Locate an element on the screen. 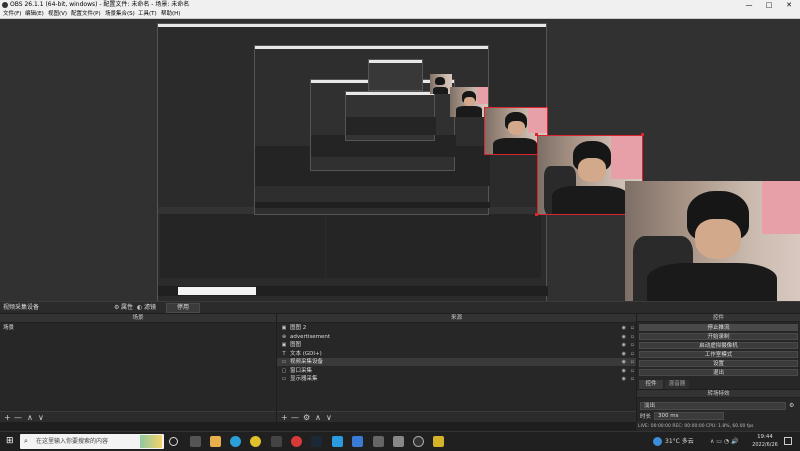 The height and width of the screenshot is (451, 800). windows-start-icon: ⊞ is located at coordinates (10, 441).